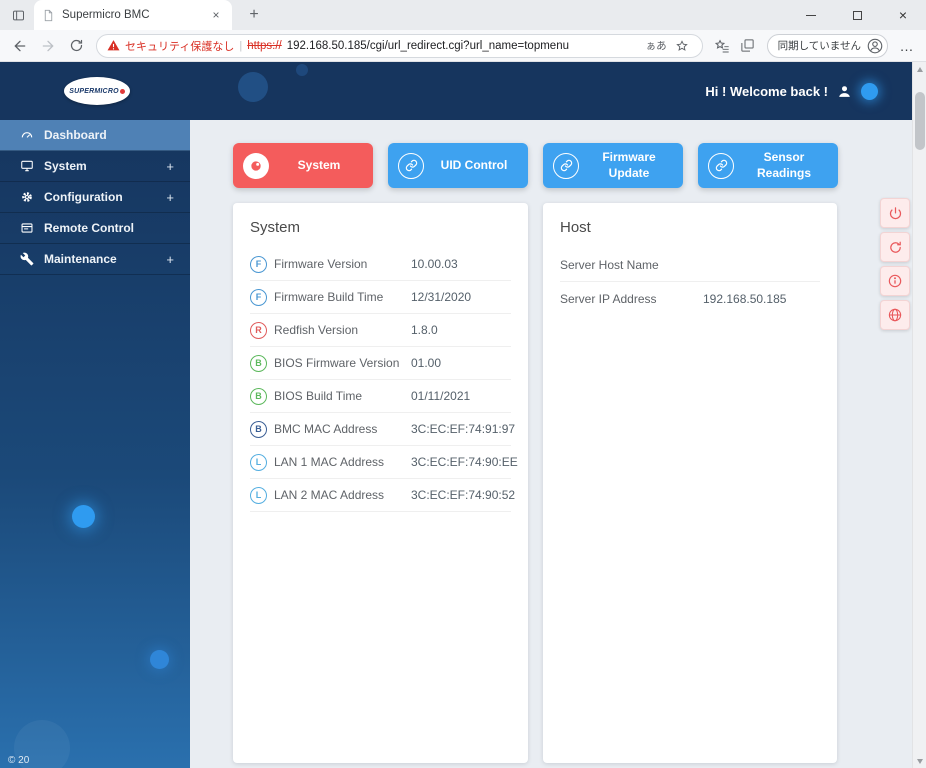 The height and width of the screenshot is (768, 926). What do you see at coordinates (20, 46) in the screenshot?
I see `back-button` at bounding box center [20, 46].